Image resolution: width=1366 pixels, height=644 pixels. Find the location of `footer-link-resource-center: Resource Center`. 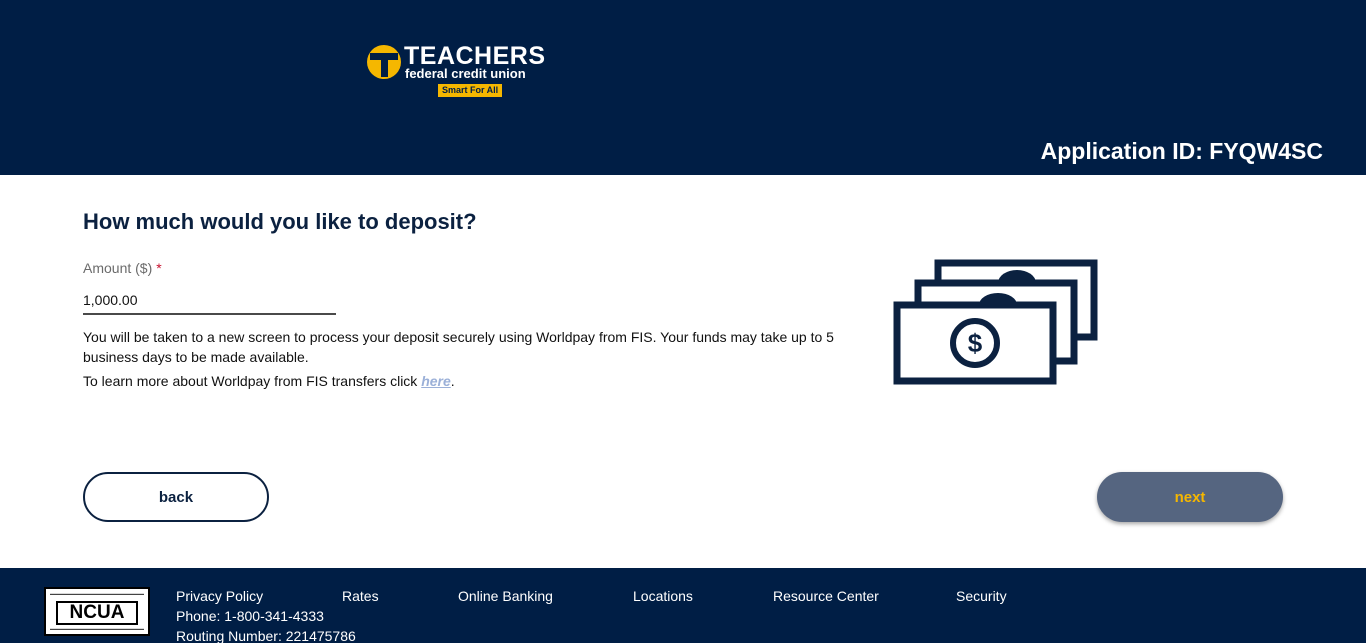

footer-link-resource-center: Resource Center is located at coordinates (826, 596).